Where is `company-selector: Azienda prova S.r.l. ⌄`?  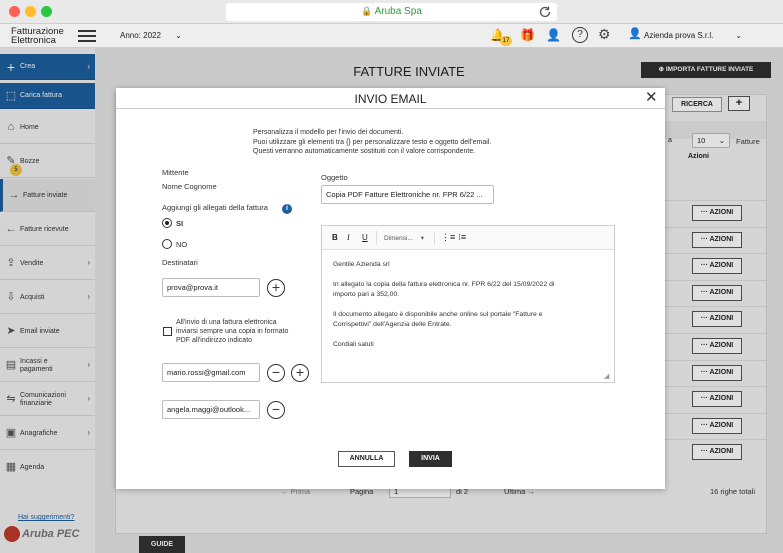
company-selector: Azienda prova S.r.l. ⌄ is located at coordinates (693, 35).